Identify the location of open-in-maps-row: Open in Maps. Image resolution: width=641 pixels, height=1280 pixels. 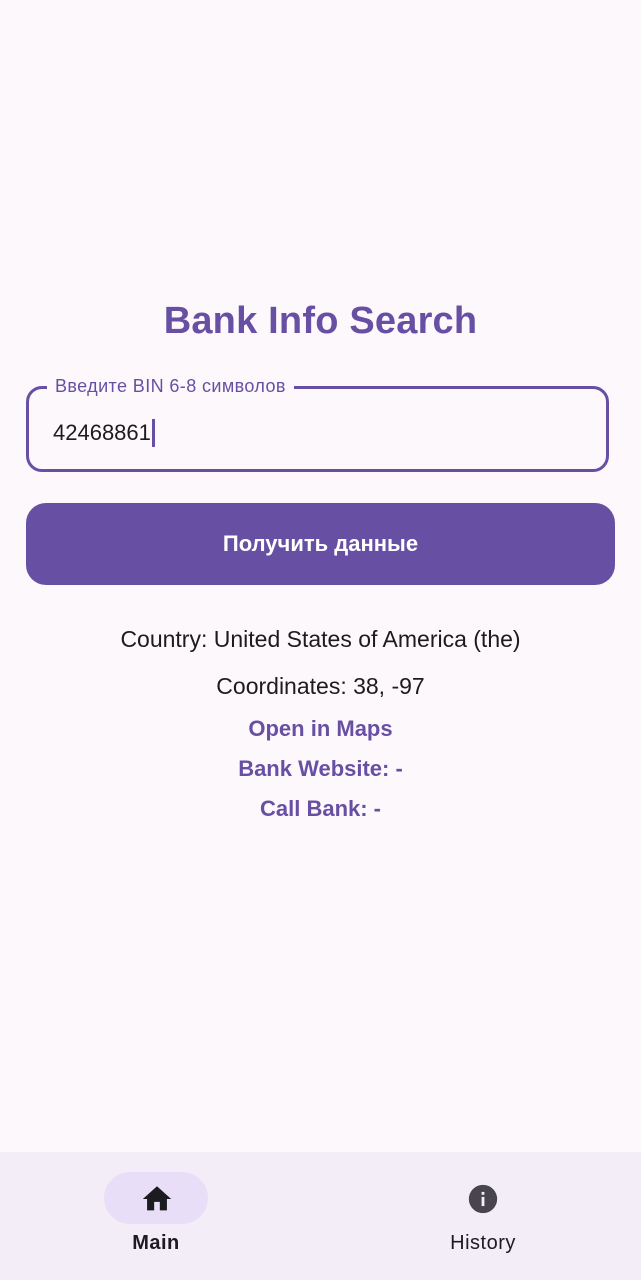
(320, 729).